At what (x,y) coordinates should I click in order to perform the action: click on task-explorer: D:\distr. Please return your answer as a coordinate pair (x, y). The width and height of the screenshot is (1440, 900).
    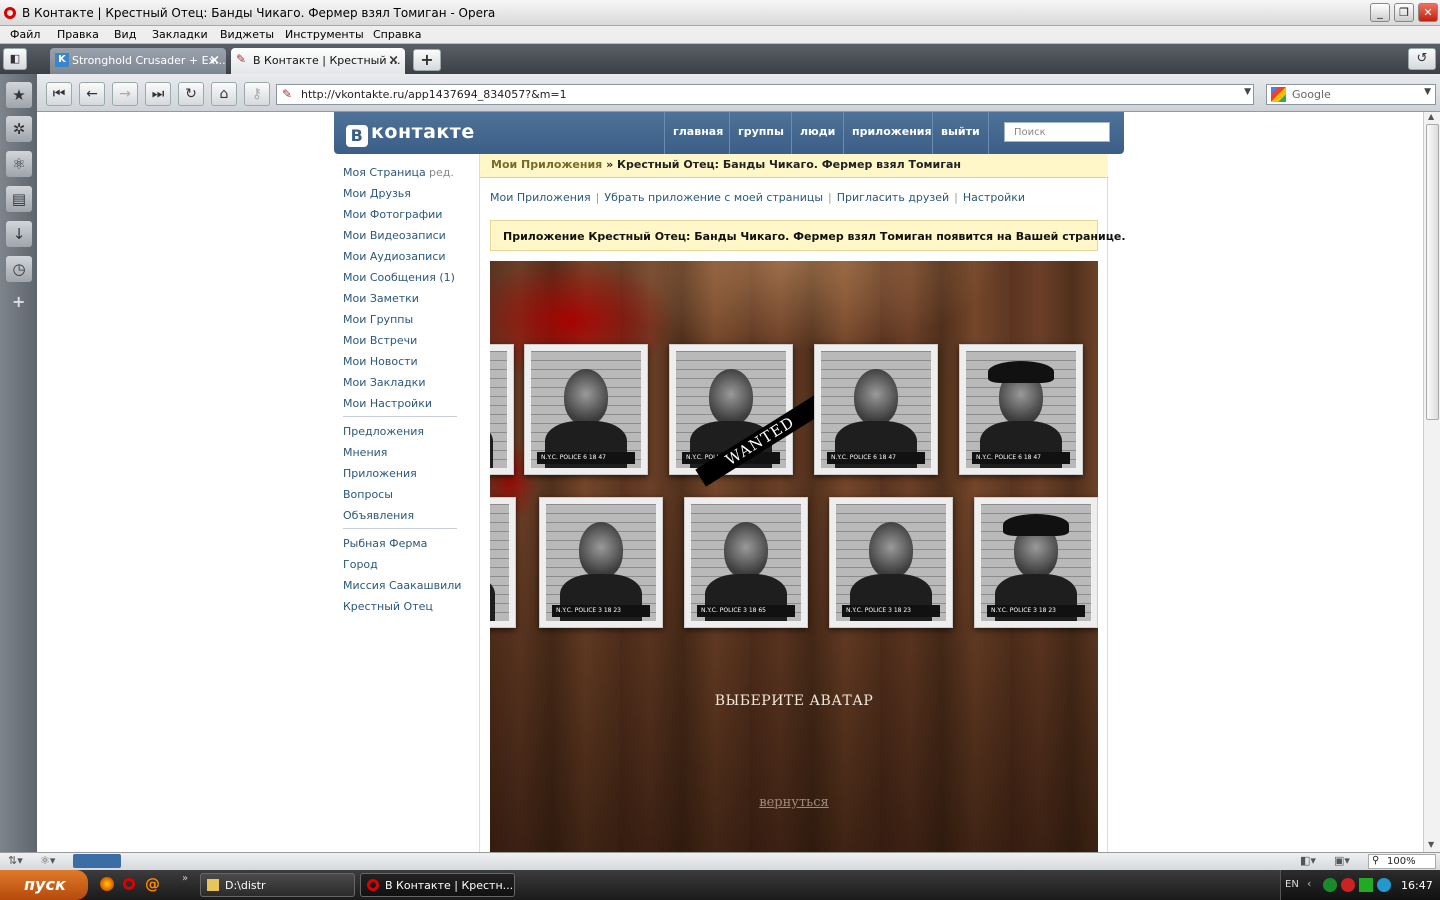
    Looking at the image, I should click on (277, 885).